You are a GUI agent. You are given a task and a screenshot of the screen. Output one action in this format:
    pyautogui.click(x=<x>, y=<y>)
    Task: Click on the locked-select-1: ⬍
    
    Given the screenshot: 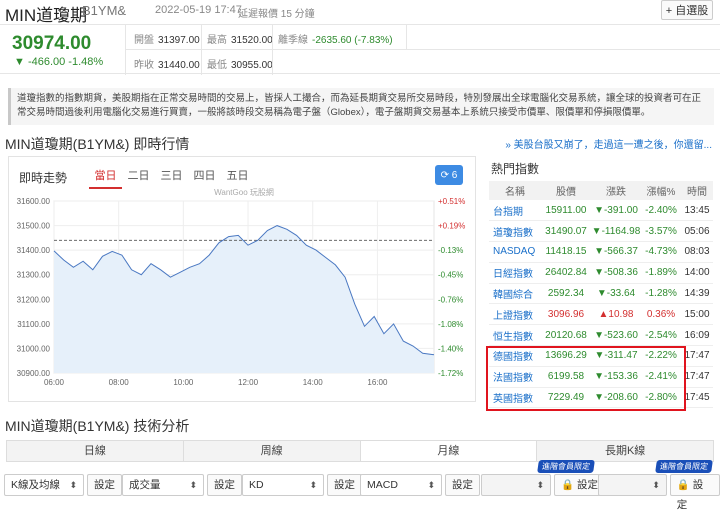 What is the action you would take?
    pyautogui.click(x=516, y=485)
    